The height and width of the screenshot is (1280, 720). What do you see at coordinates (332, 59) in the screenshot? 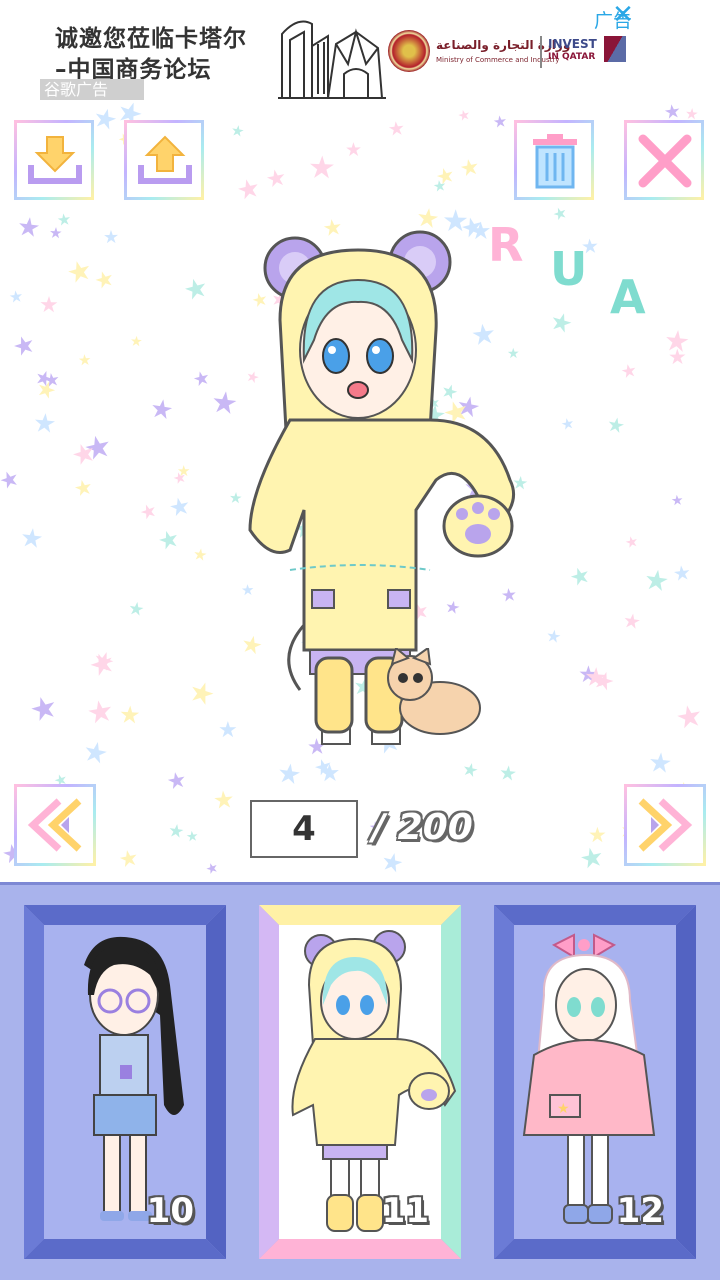
I see `building-illustration` at bounding box center [332, 59].